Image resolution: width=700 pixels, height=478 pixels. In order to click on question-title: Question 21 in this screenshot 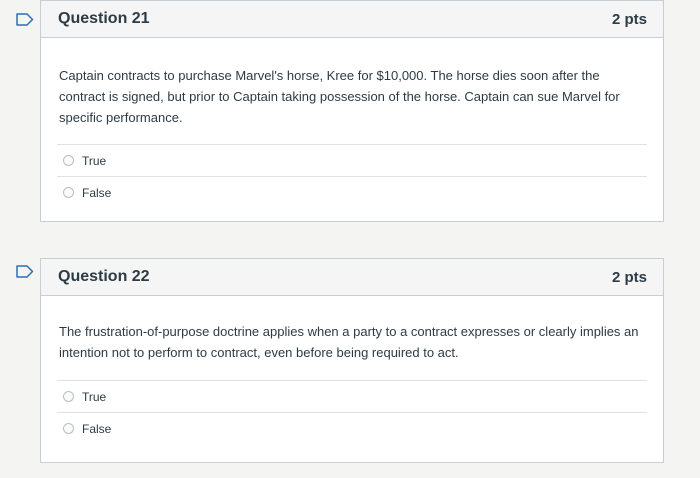, I will do `click(104, 18)`.